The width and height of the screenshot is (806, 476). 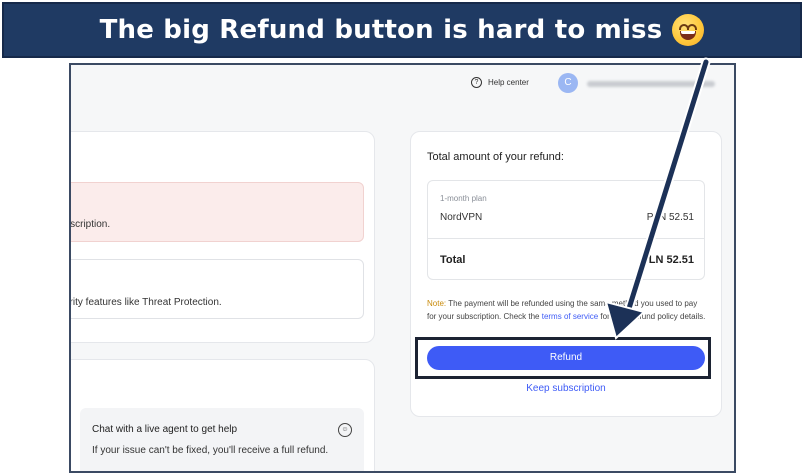 I want to click on refund-button-highlight, so click(x=563, y=358).